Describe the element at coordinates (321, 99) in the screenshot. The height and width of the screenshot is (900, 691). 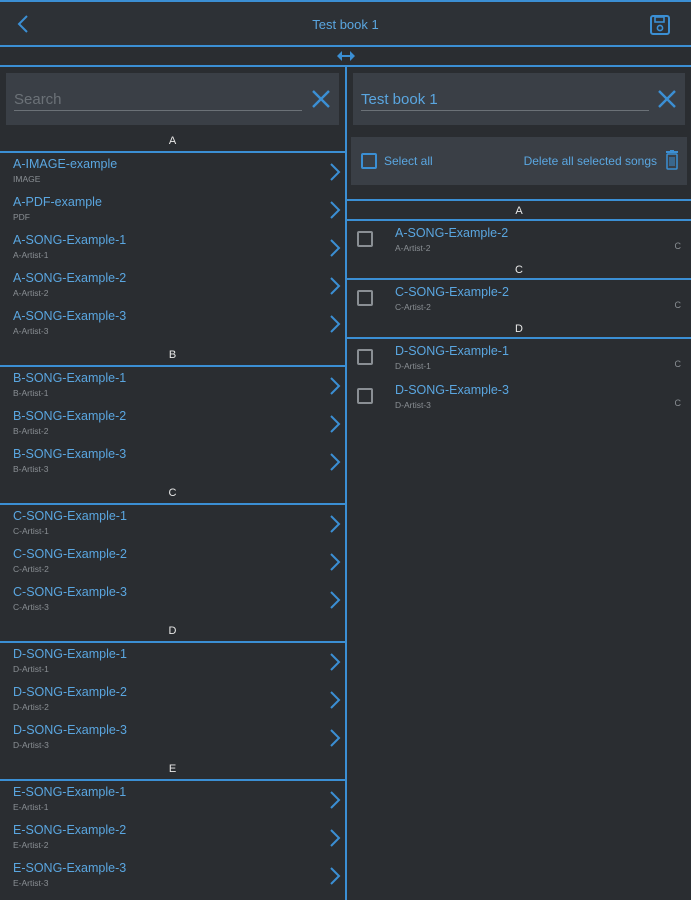
I see `clear-search-icon` at that location.